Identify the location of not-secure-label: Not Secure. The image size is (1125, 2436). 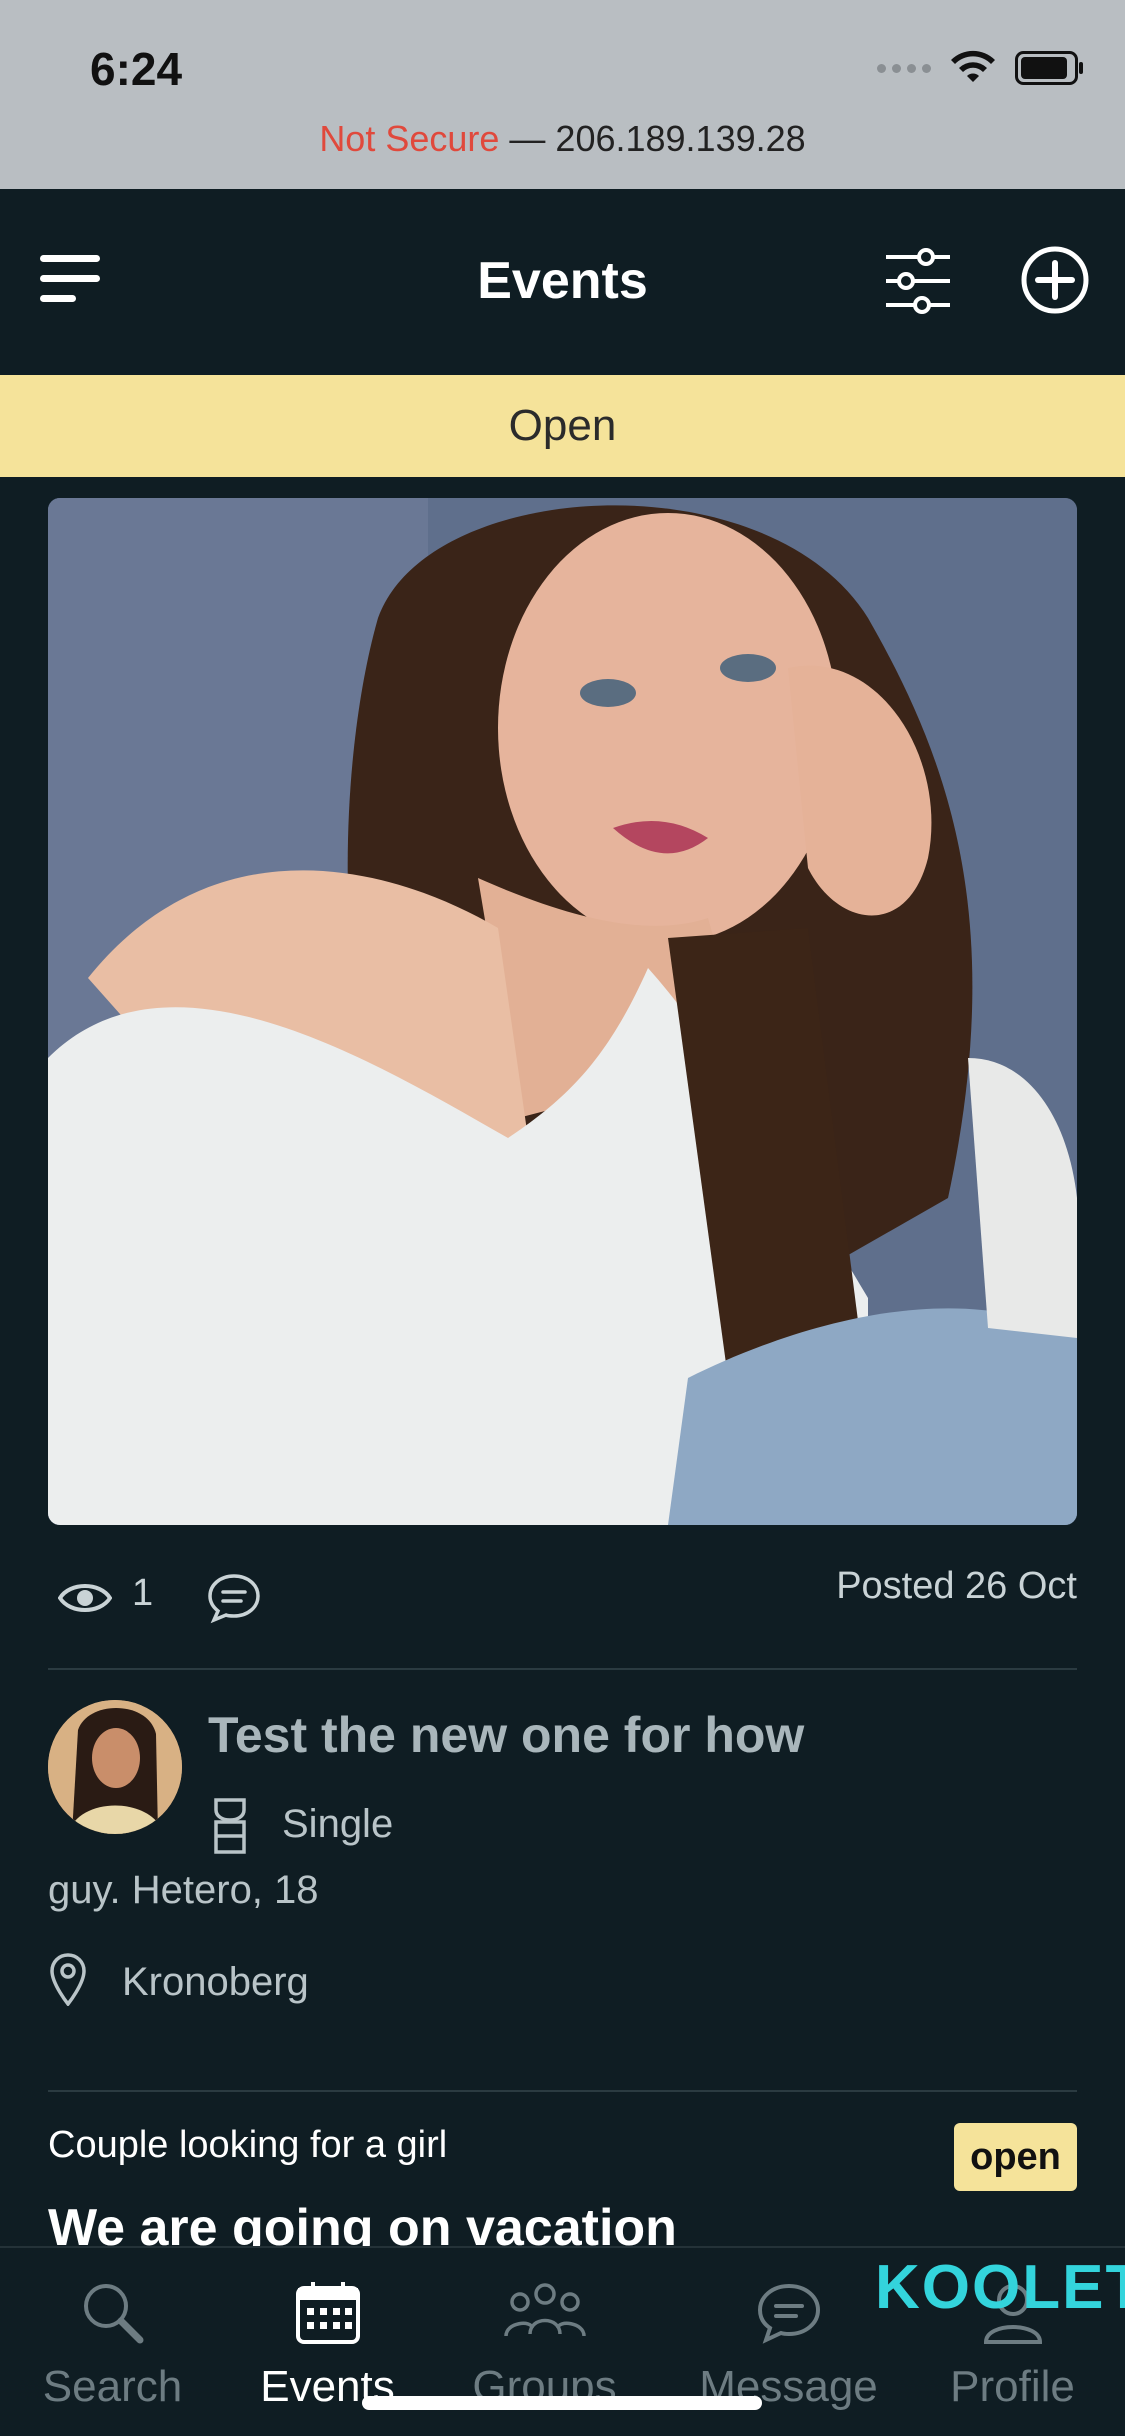
(409, 138).